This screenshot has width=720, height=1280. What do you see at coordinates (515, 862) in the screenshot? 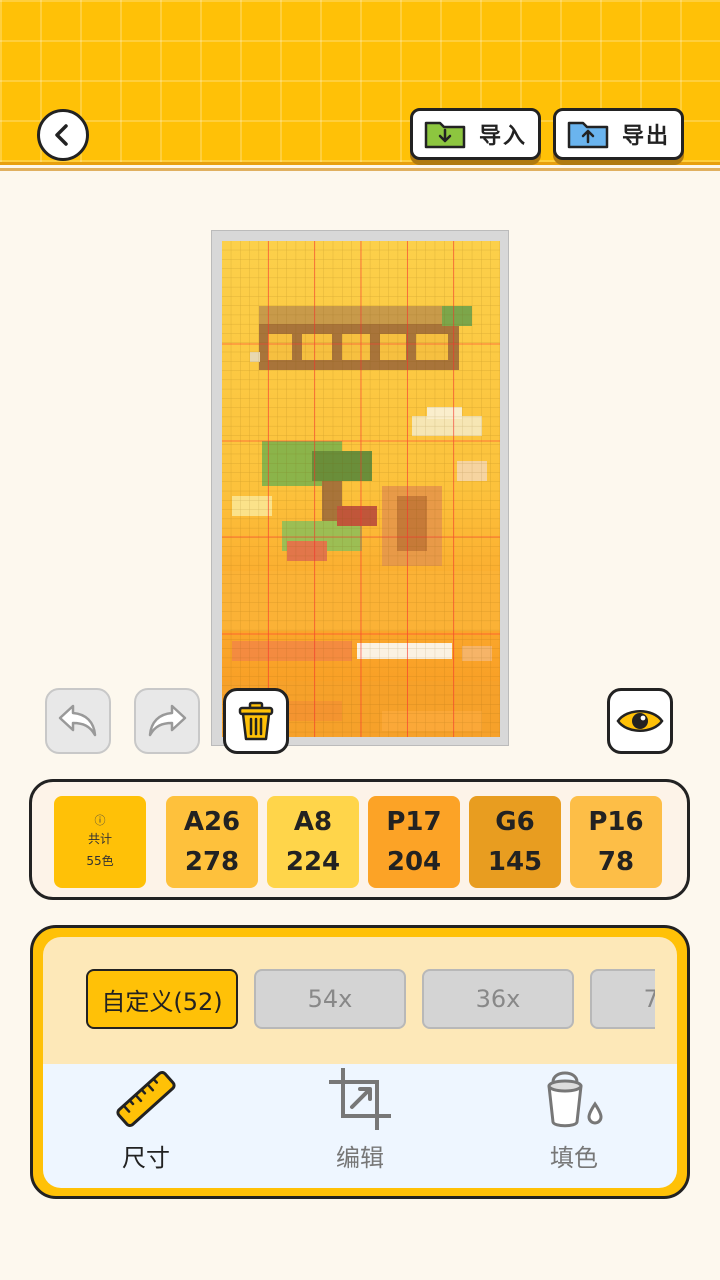
I see `swatch-count: 145` at bounding box center [515, 862].